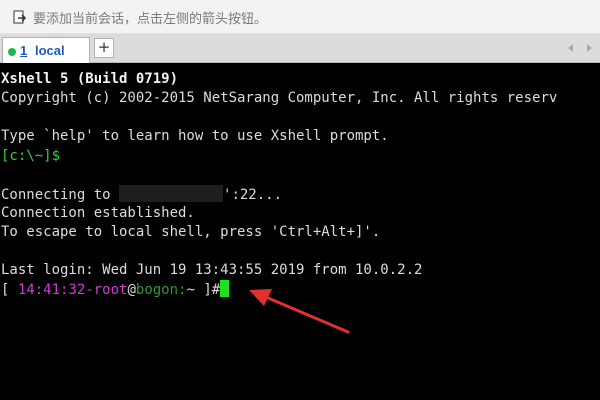  I want to click on tab-number: 1, so click(24, 50).